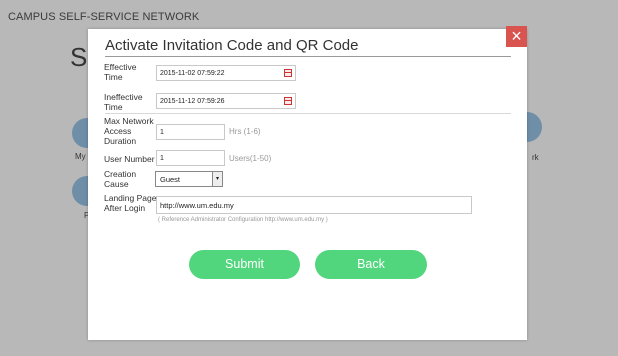 This screenshot has height=356, width=618. Describe the element at coordinates (129, 159) in the screenshot. I see `user-number-label: User Number` at that location.